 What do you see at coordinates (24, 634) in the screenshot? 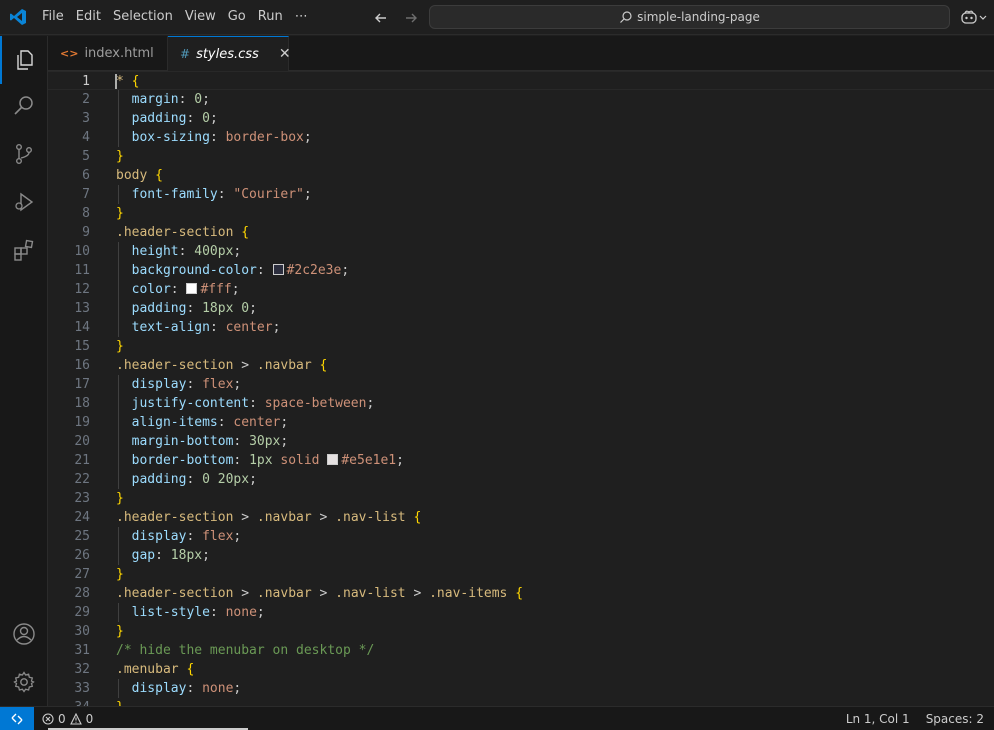
I see `account-icon` at bounding box center [24, 634].